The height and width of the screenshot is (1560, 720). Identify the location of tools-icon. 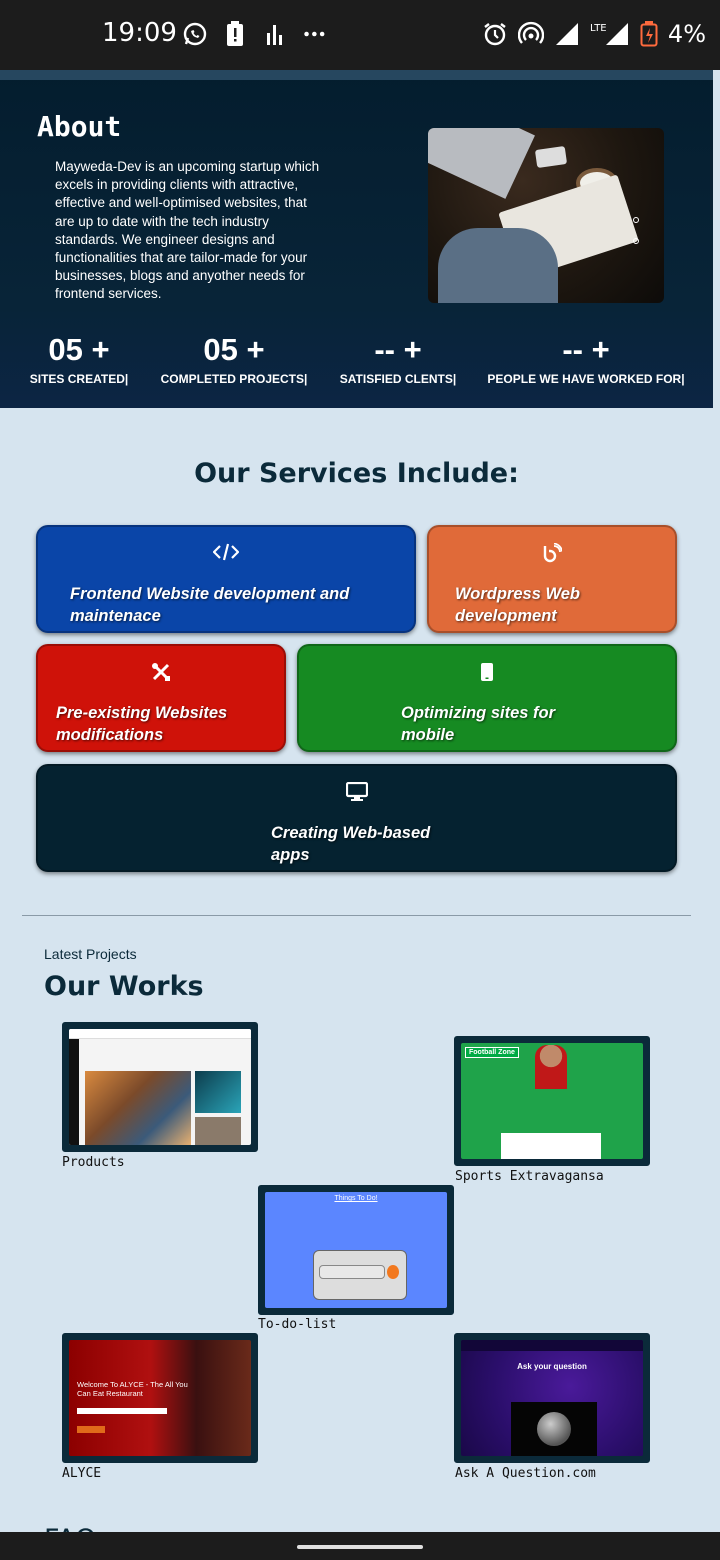
(161, 674).